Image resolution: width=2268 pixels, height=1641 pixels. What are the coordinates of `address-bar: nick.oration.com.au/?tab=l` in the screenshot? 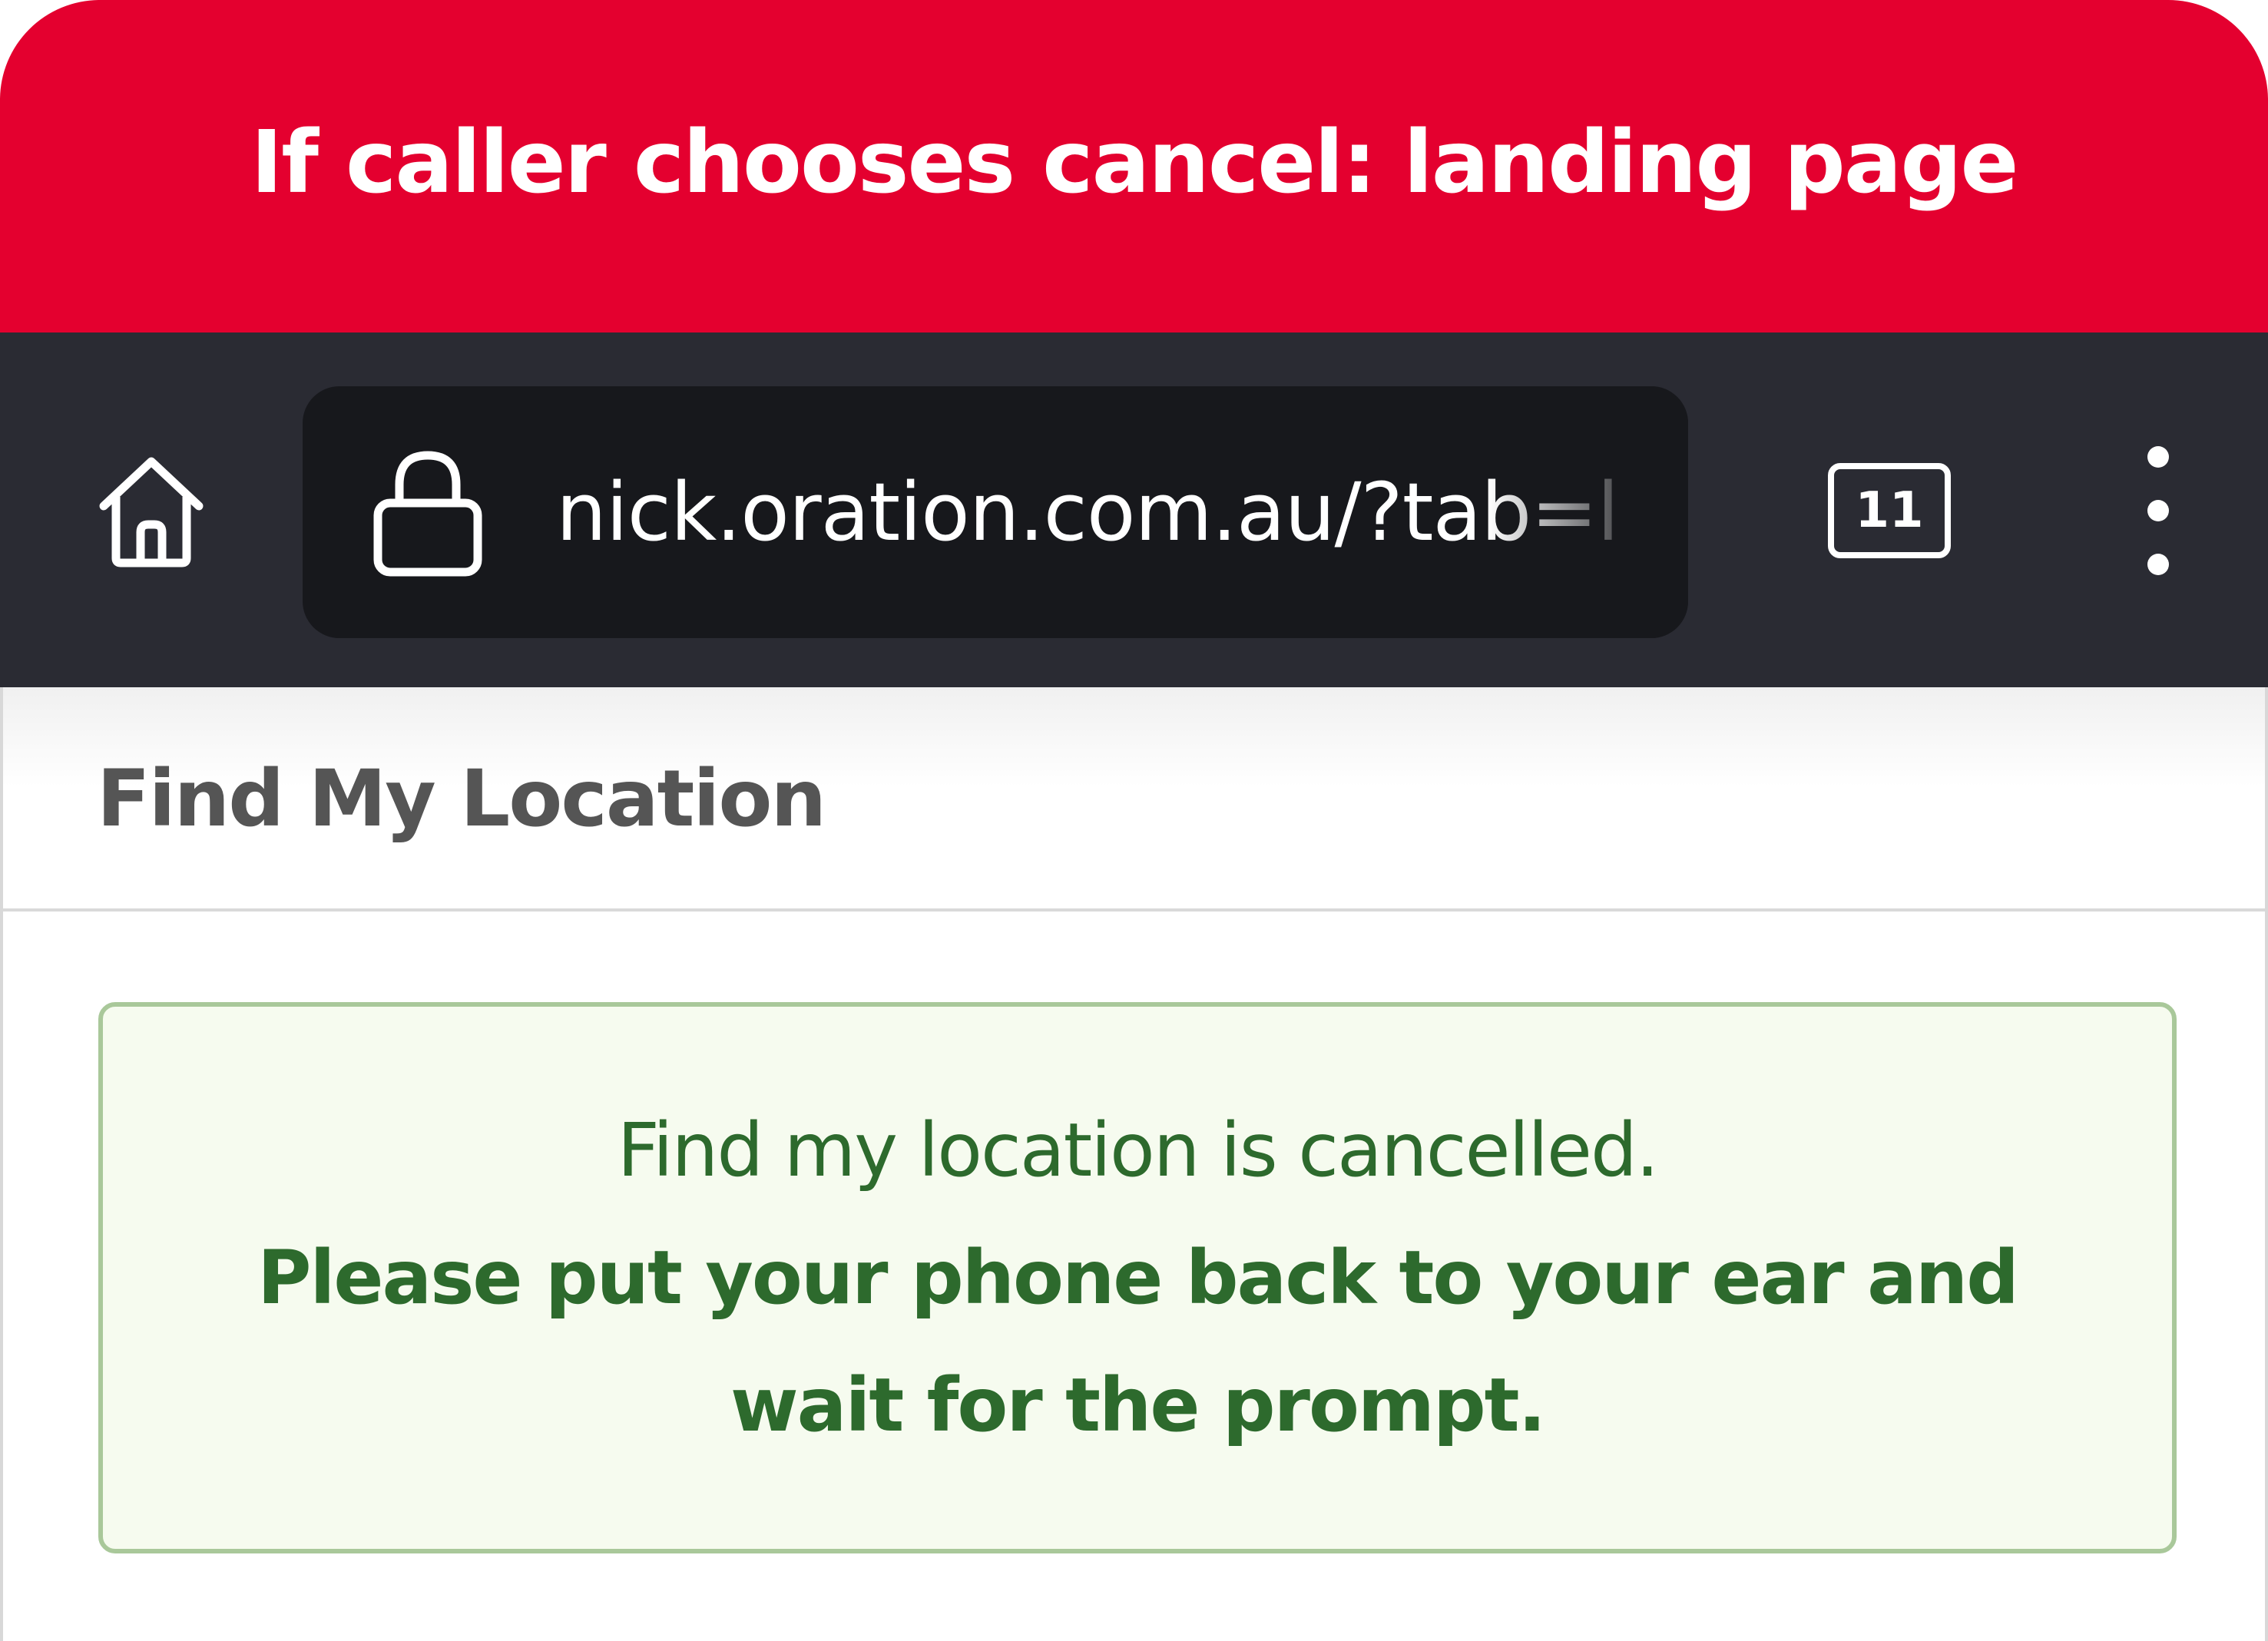 It's located at (995, 512).